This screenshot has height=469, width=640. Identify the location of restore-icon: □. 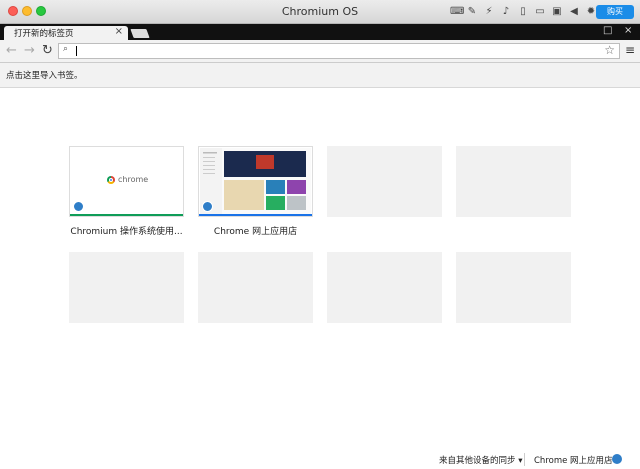
(607, 30).